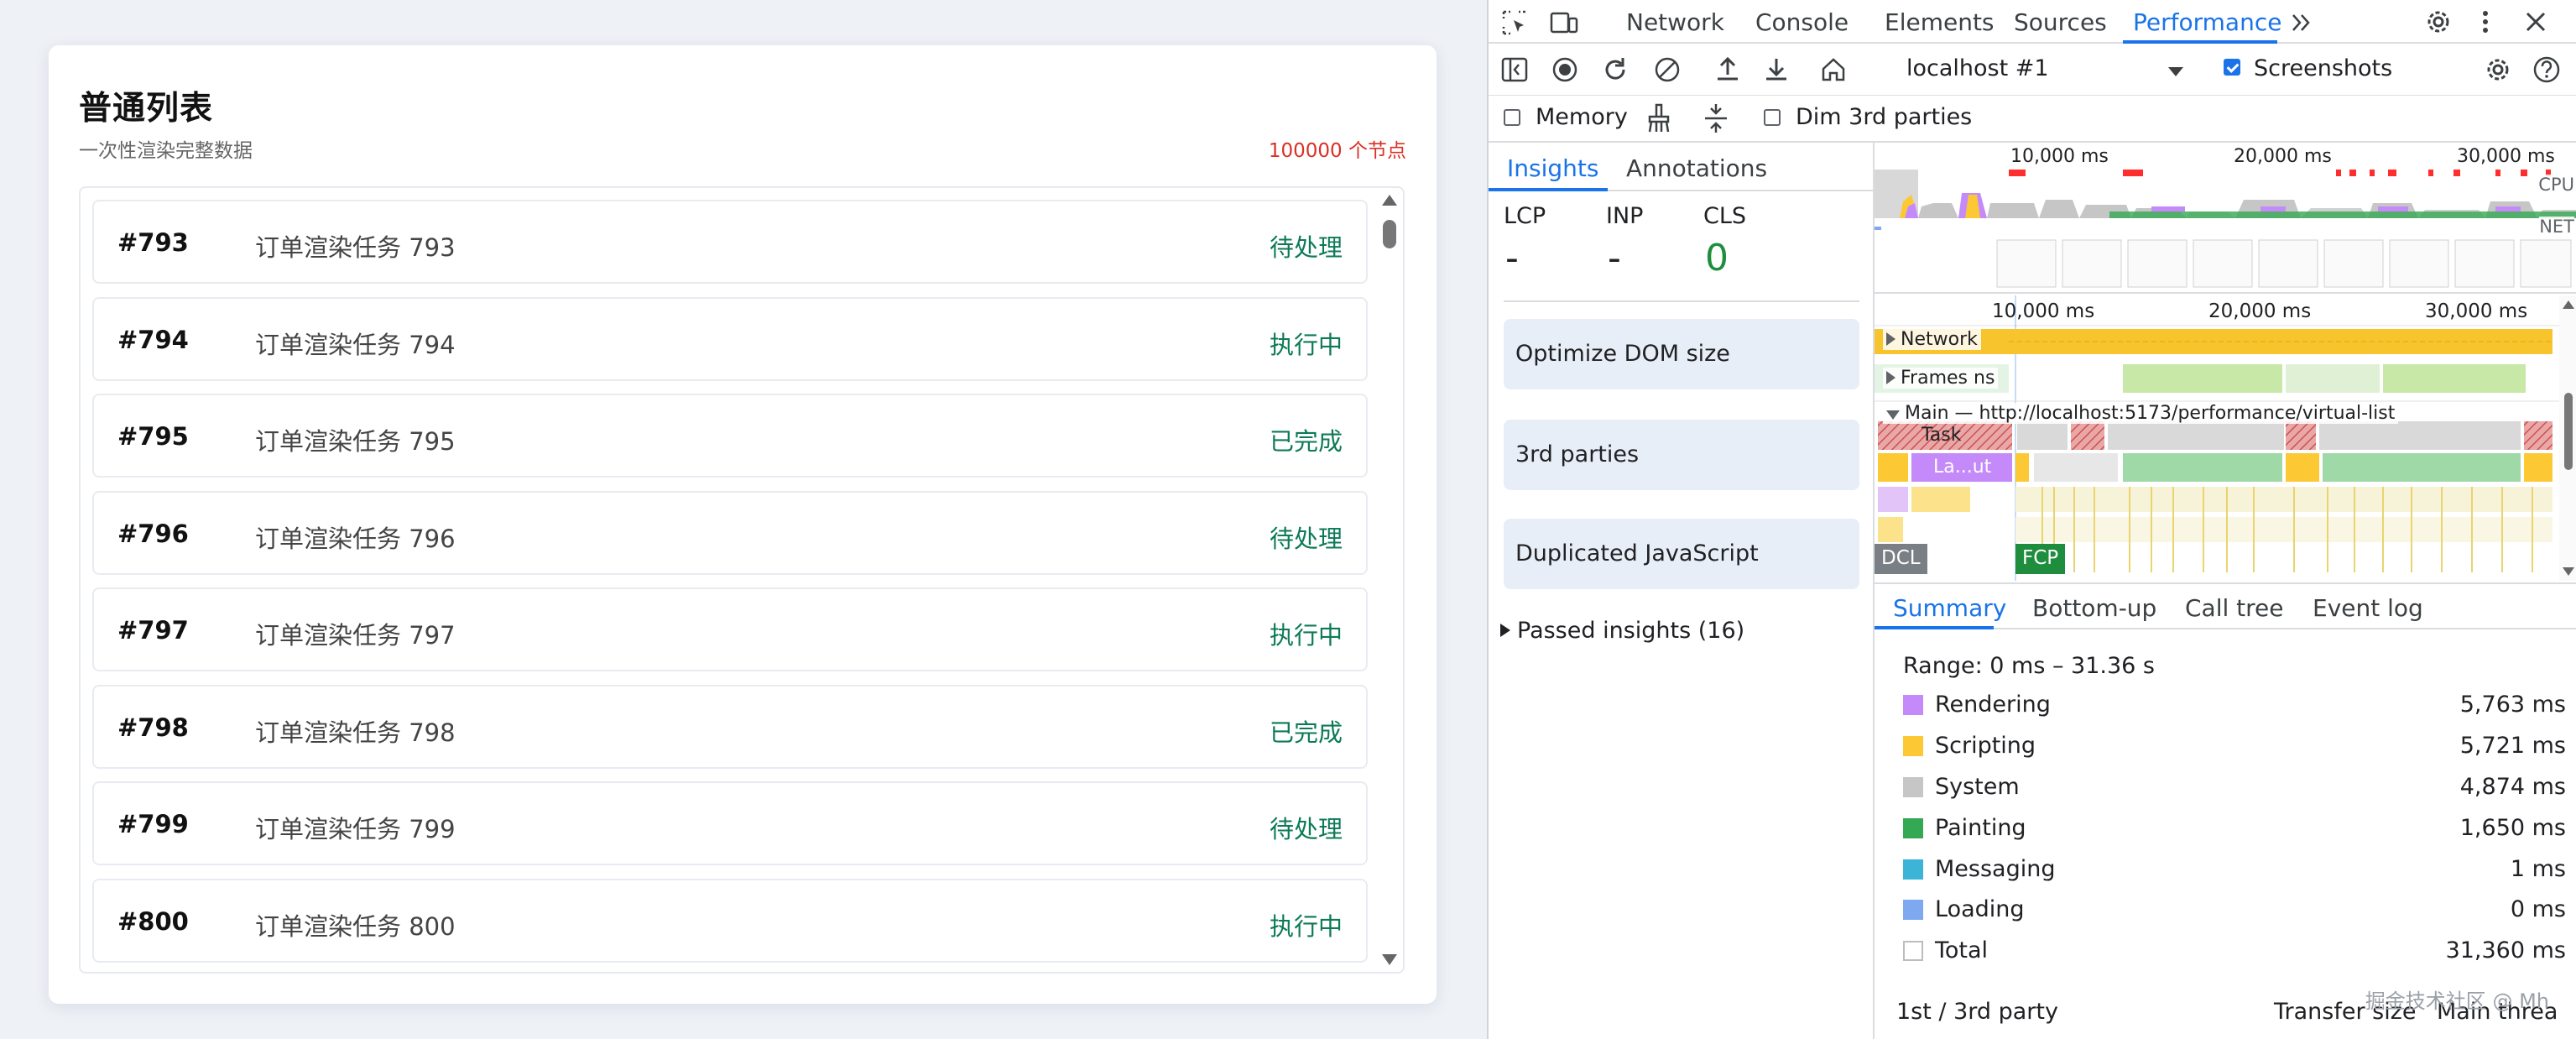  What do you see at coordinates (2506, 156) in the screenshot?
I see `overview-tick: 30,000 ms` at bounding box center [2506, 156].